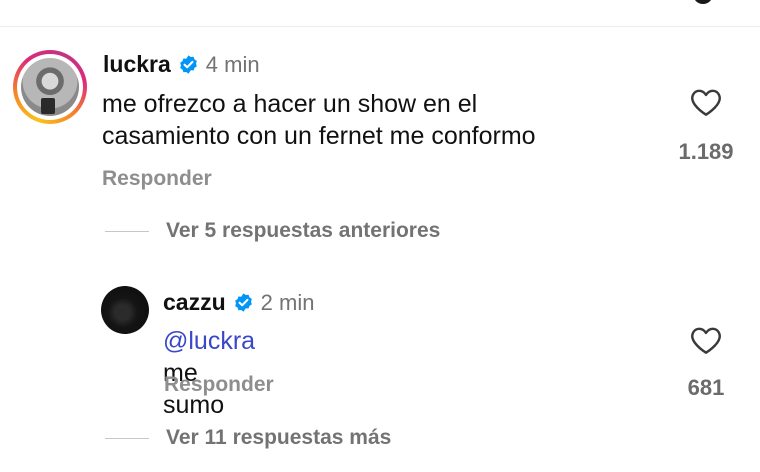 The image size is (760, 472). Describe the element at coordinates (209, 341) in the screenshot. I see `mention-link: @luckra` at that location.